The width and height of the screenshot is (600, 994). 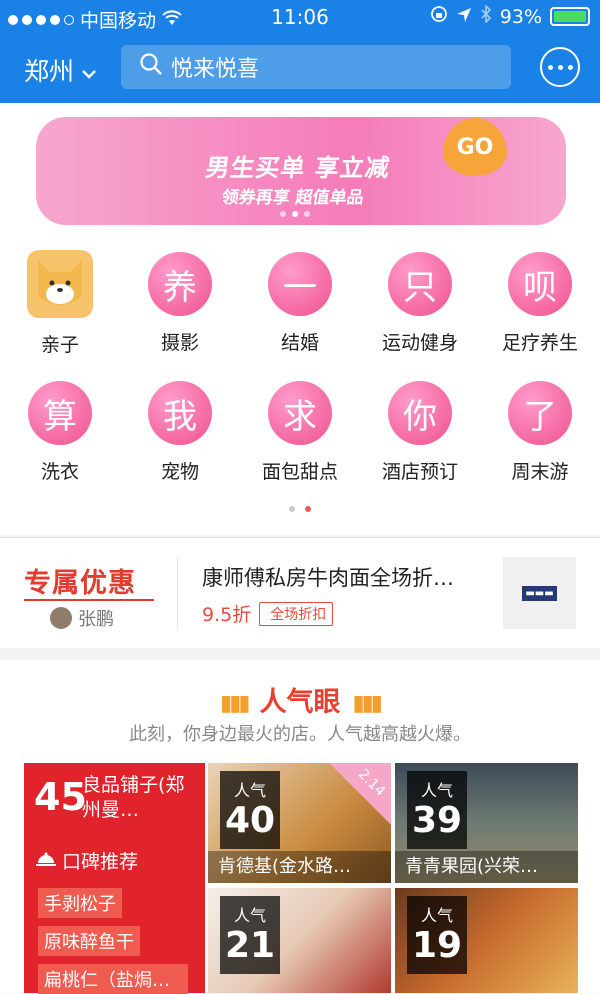 I want to click on category-badge: 一, so click(x=300, y=284).